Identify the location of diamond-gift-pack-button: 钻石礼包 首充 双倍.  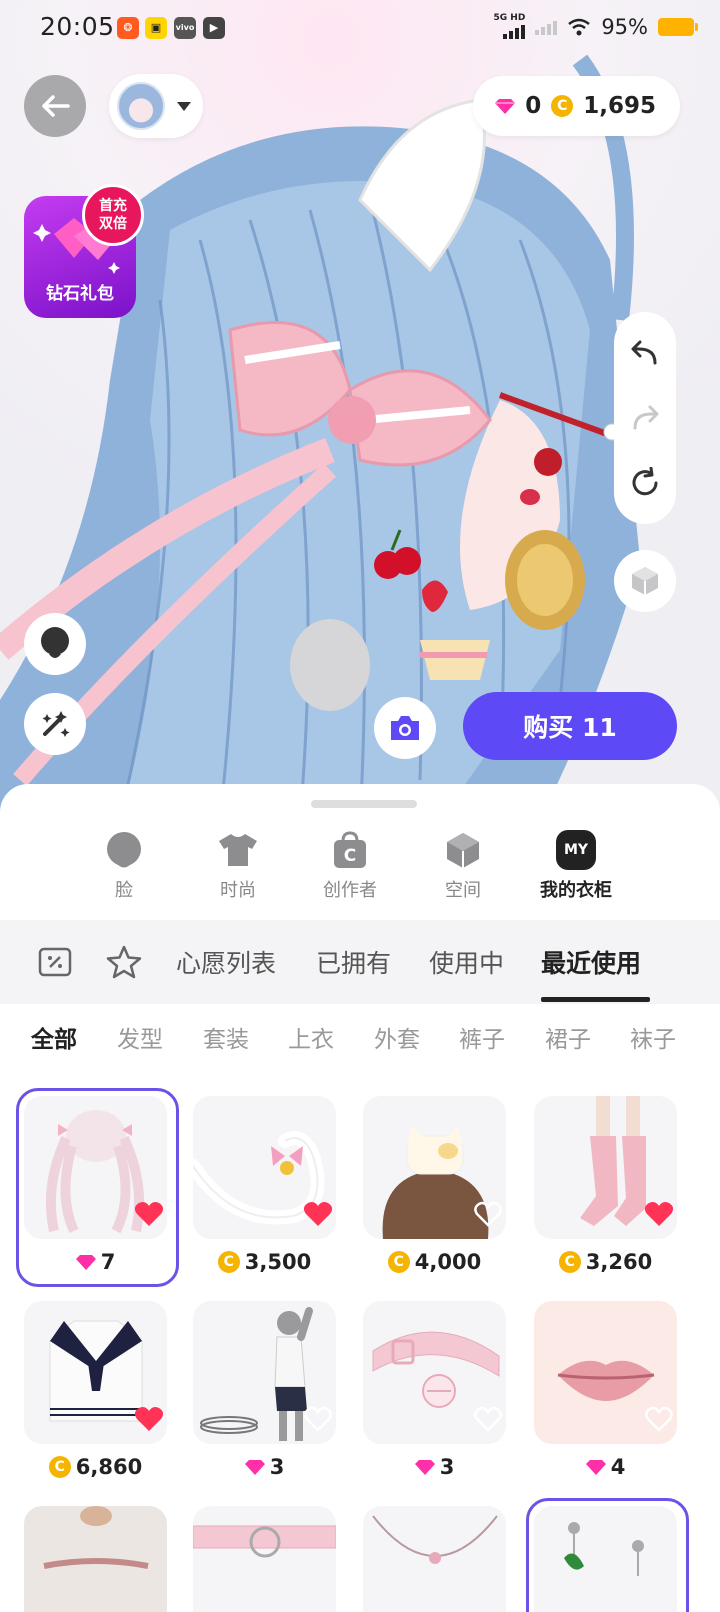
(84, 251).